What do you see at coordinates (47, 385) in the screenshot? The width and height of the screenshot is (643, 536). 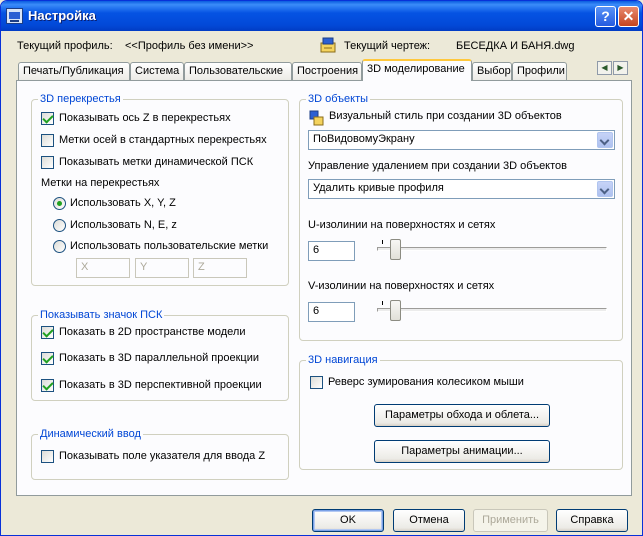 I see `ucs-3d-perspective-checkbox` at bounding box center [47, 385].